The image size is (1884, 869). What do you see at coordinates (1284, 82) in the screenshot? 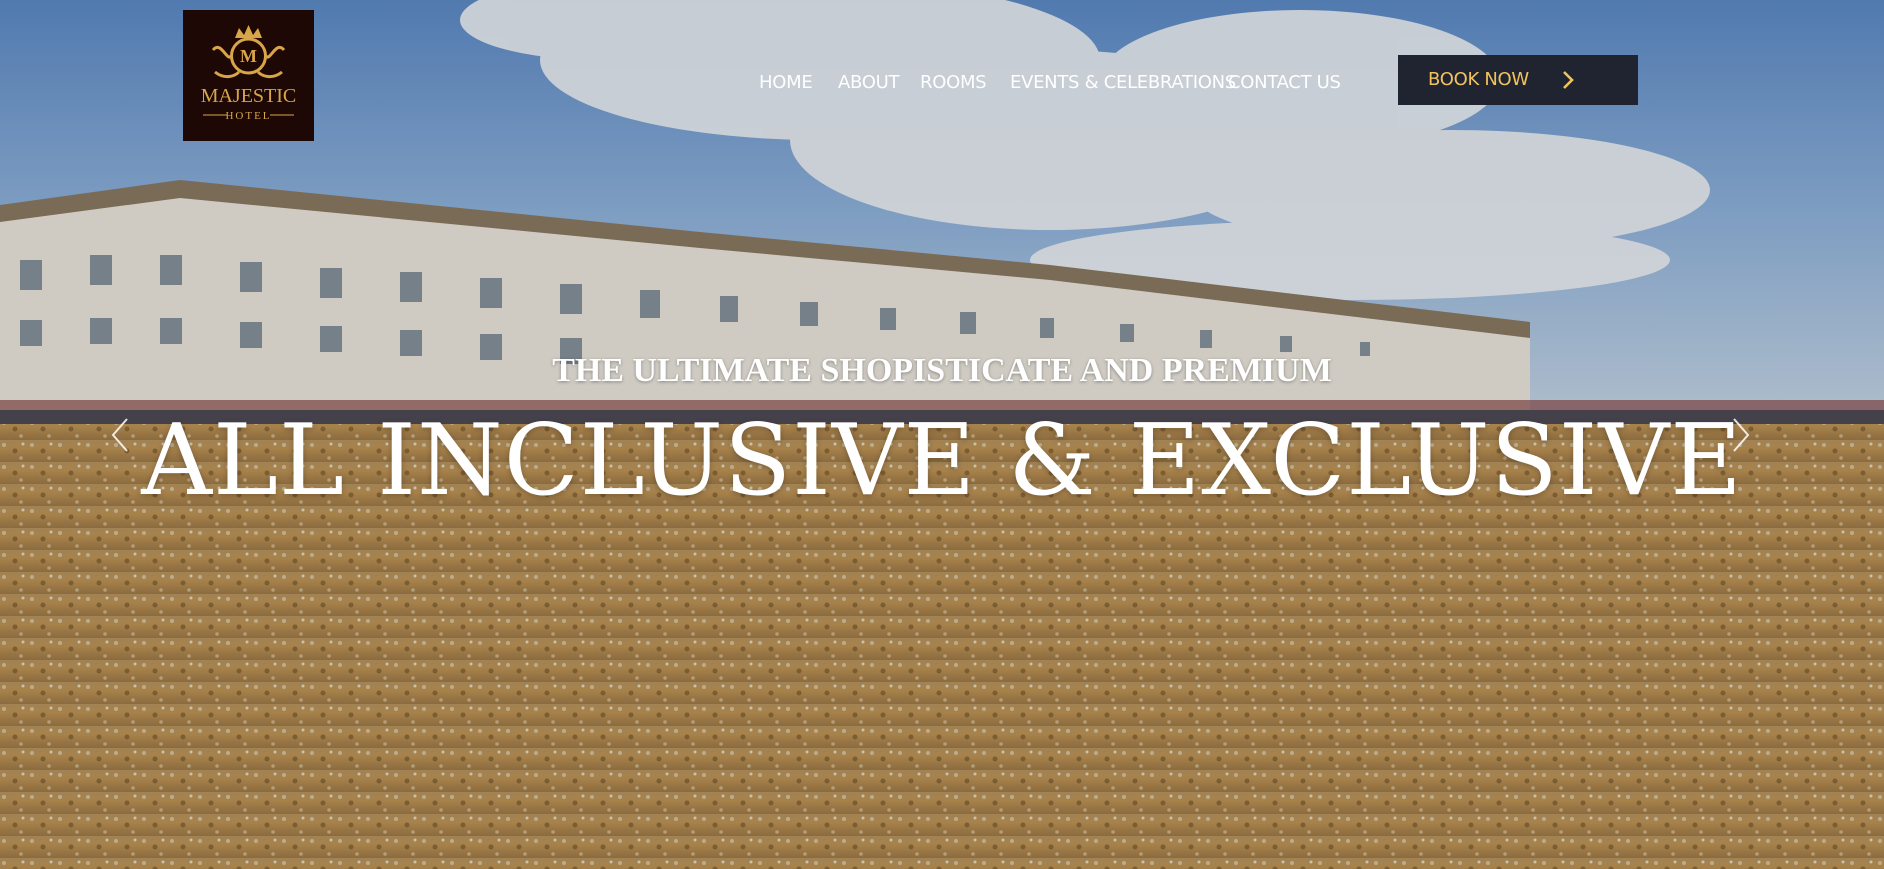
I see `nav-contact-us: CONTACT US` at bounding box center [1284, 82].